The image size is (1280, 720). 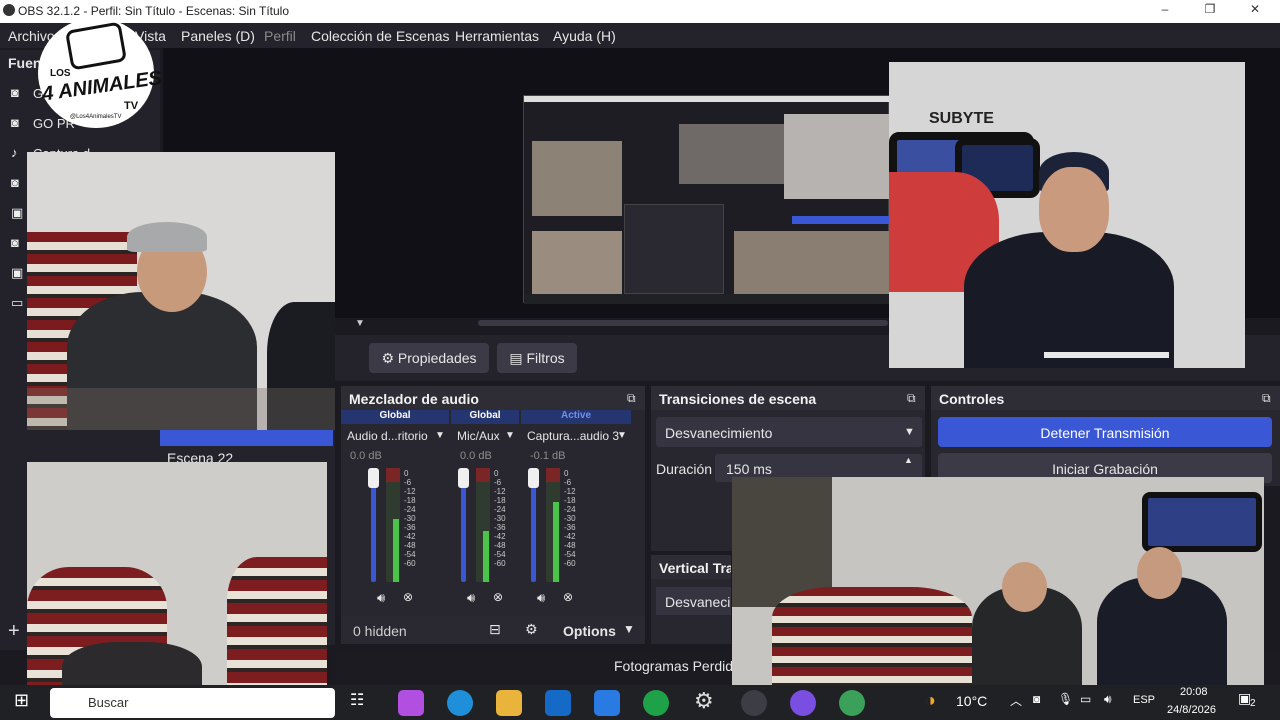 I want to click on microphone-tray-icon: 🎙︎, so click(x=1065, y=699).